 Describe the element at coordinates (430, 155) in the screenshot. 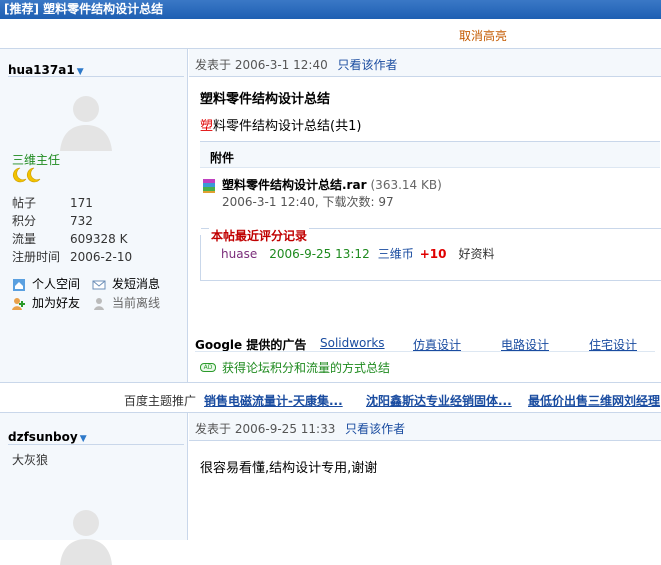

I see `attachment-header: 附件` at that location.